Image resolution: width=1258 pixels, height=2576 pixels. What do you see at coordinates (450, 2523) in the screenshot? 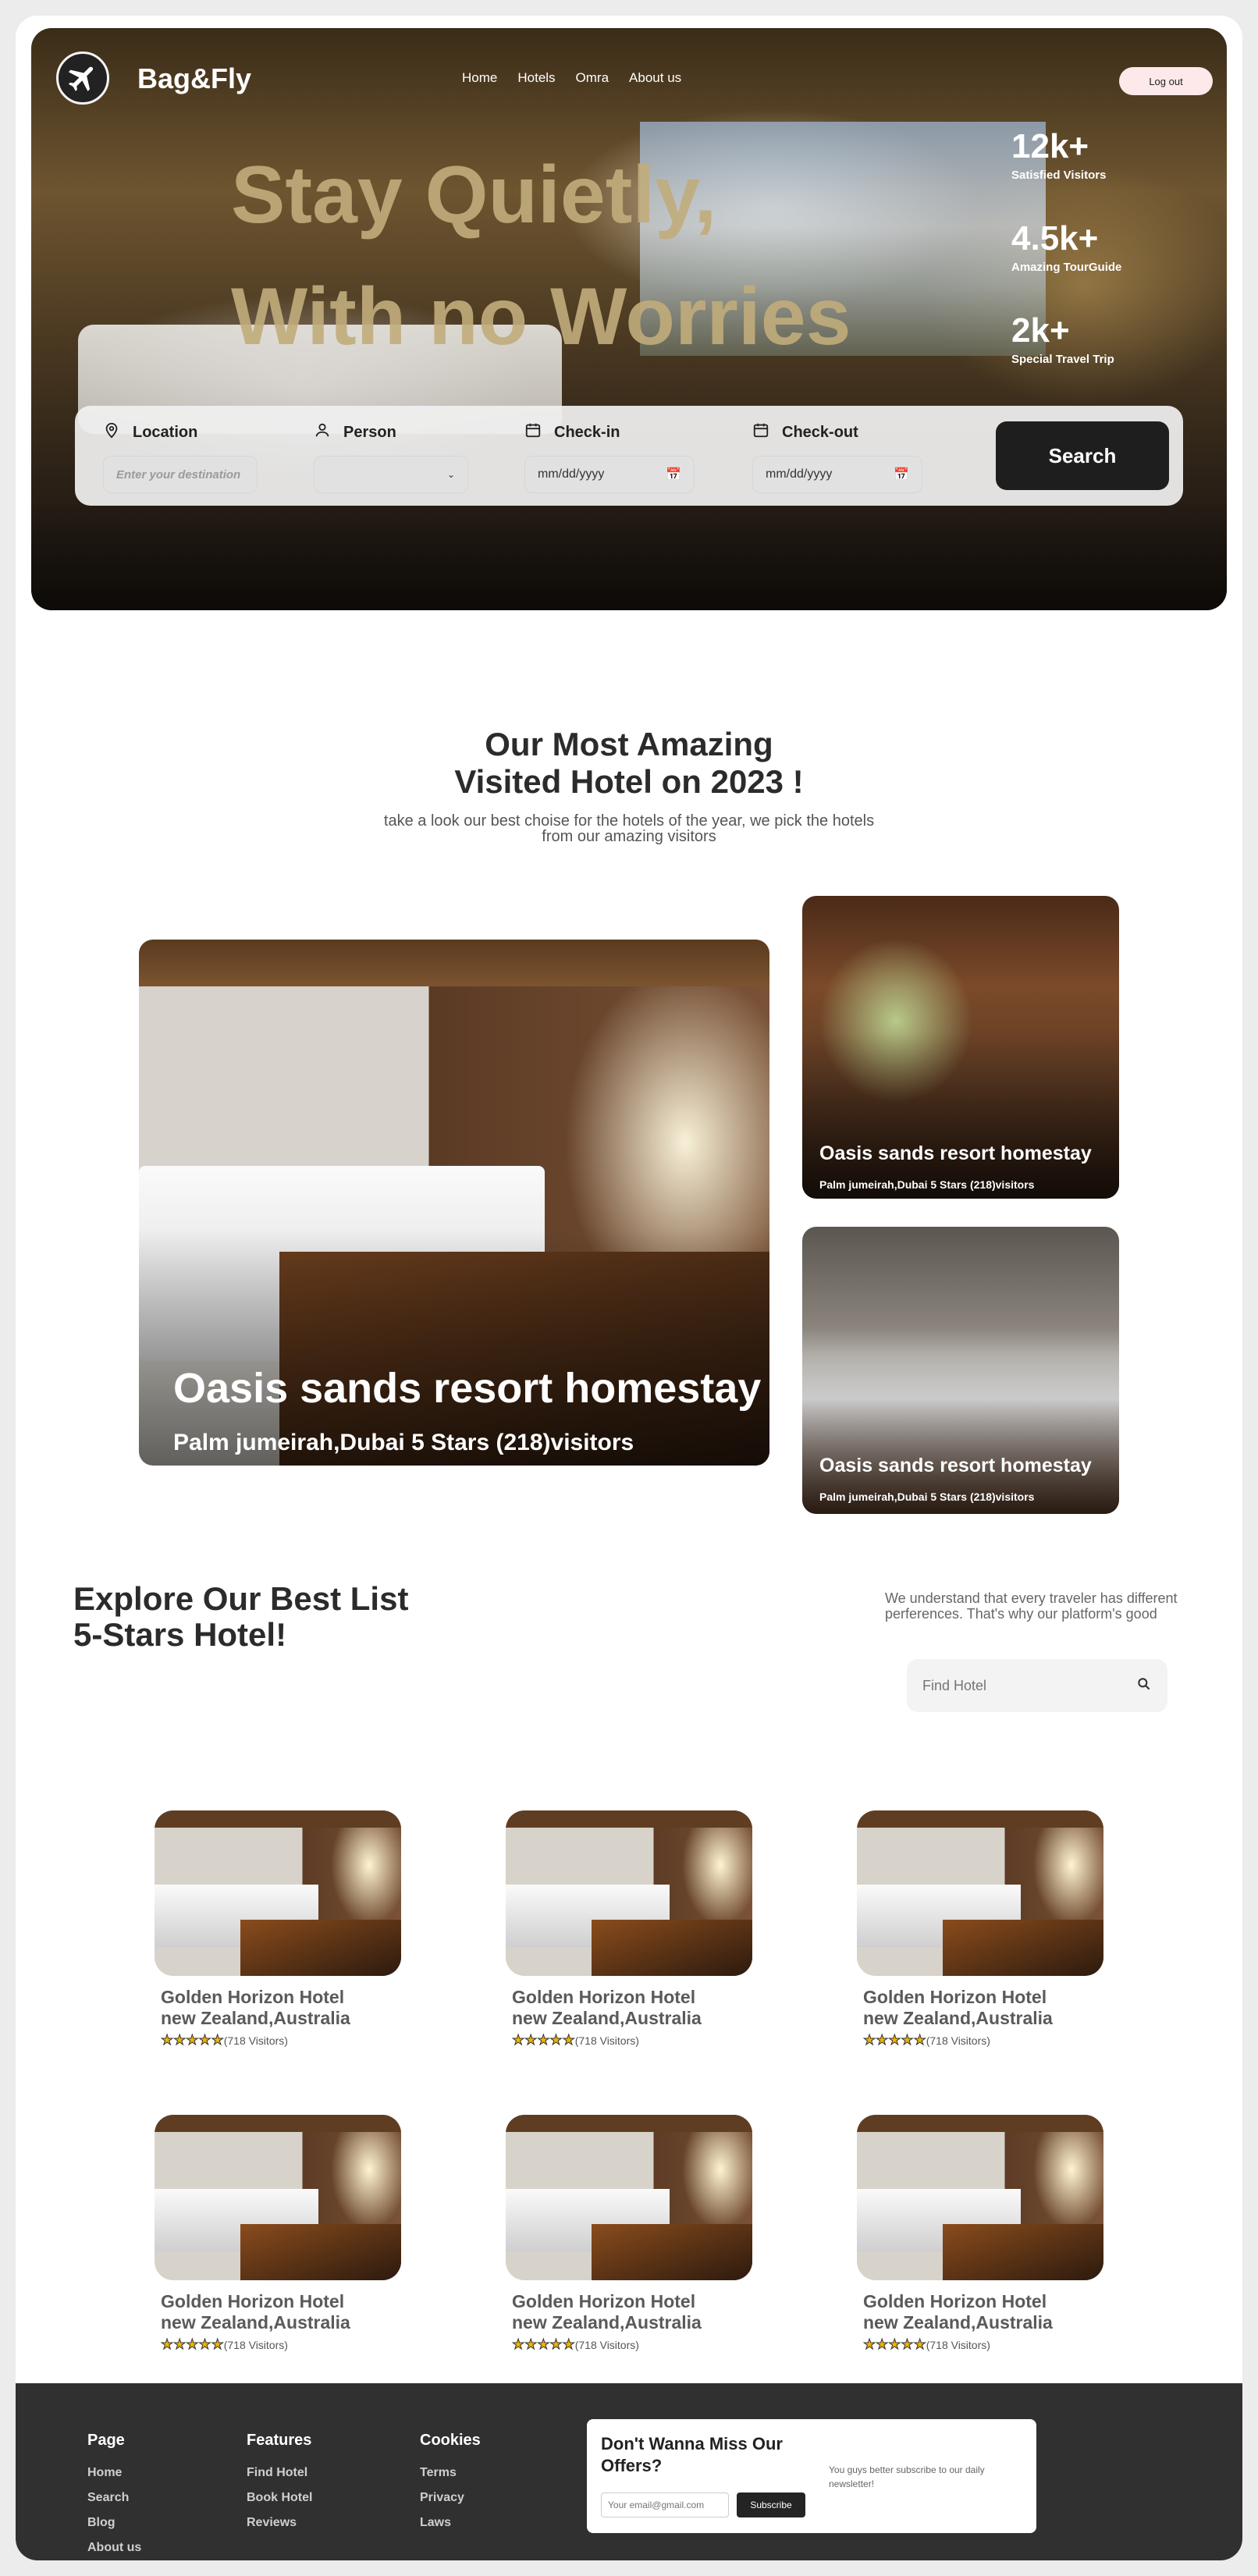
I see `footer-link-laws: Laws` at bounding box center [450, 2523].